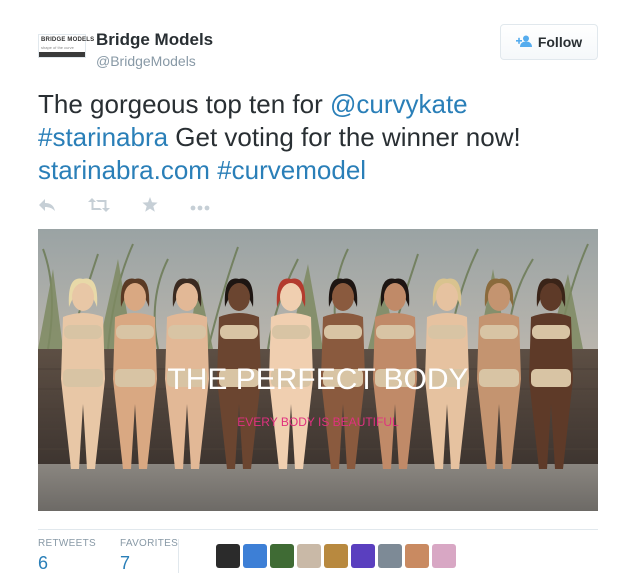  What do you see at coordinates (149, 543) in the screenshot?
I see `favorites-label: FAVORITES` at bounding box center [149, 543].